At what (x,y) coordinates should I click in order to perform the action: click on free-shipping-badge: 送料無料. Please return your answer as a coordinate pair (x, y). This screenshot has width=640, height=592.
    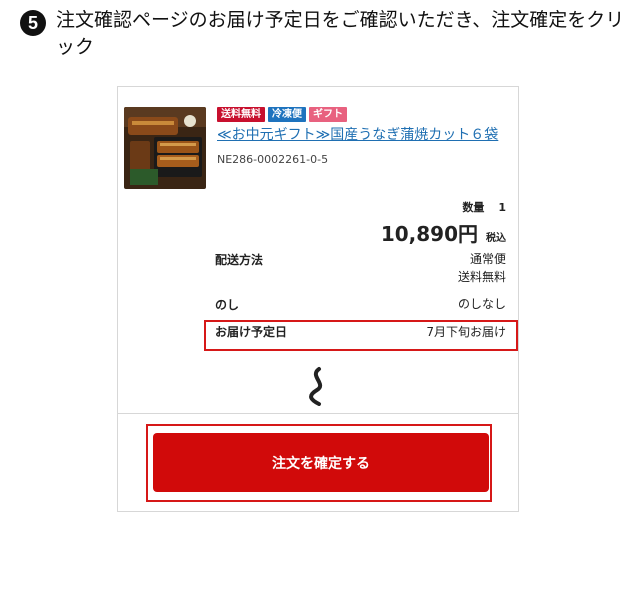
    Looking at the image, I should click on (241, 114).